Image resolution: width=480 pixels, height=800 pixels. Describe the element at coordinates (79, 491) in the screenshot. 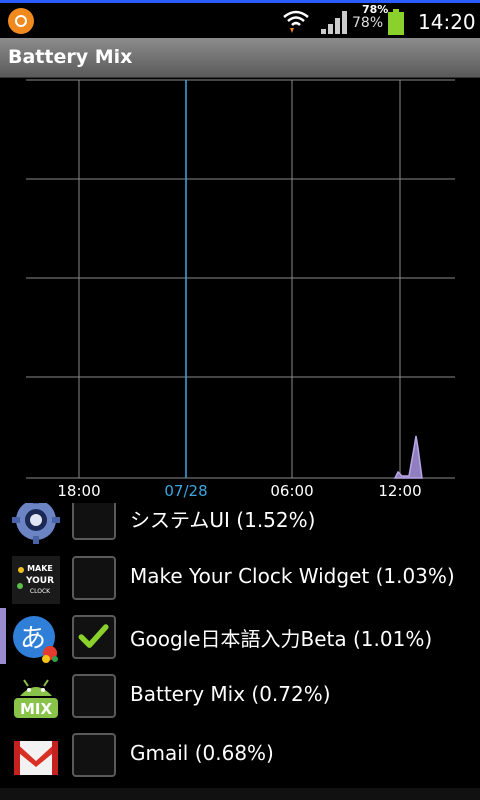

I see `x-tick-label: 18:00` at that location.